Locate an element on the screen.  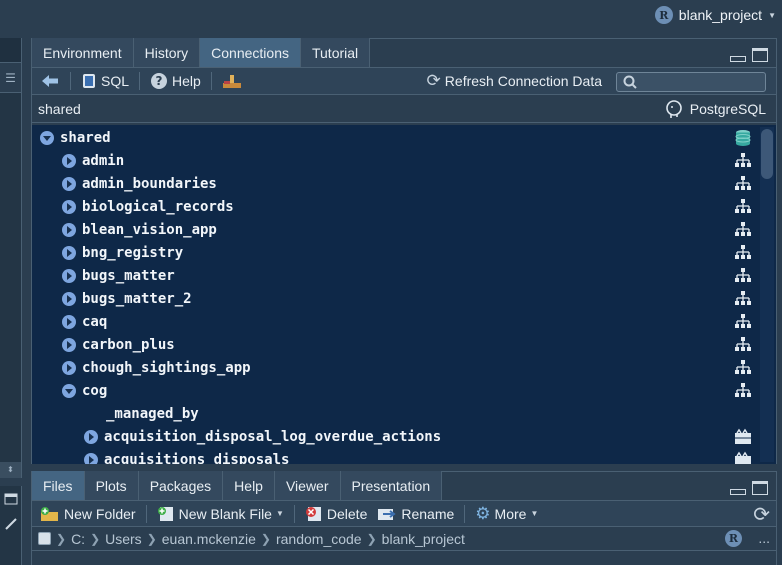
back-button is located at coordinates (50, 81).